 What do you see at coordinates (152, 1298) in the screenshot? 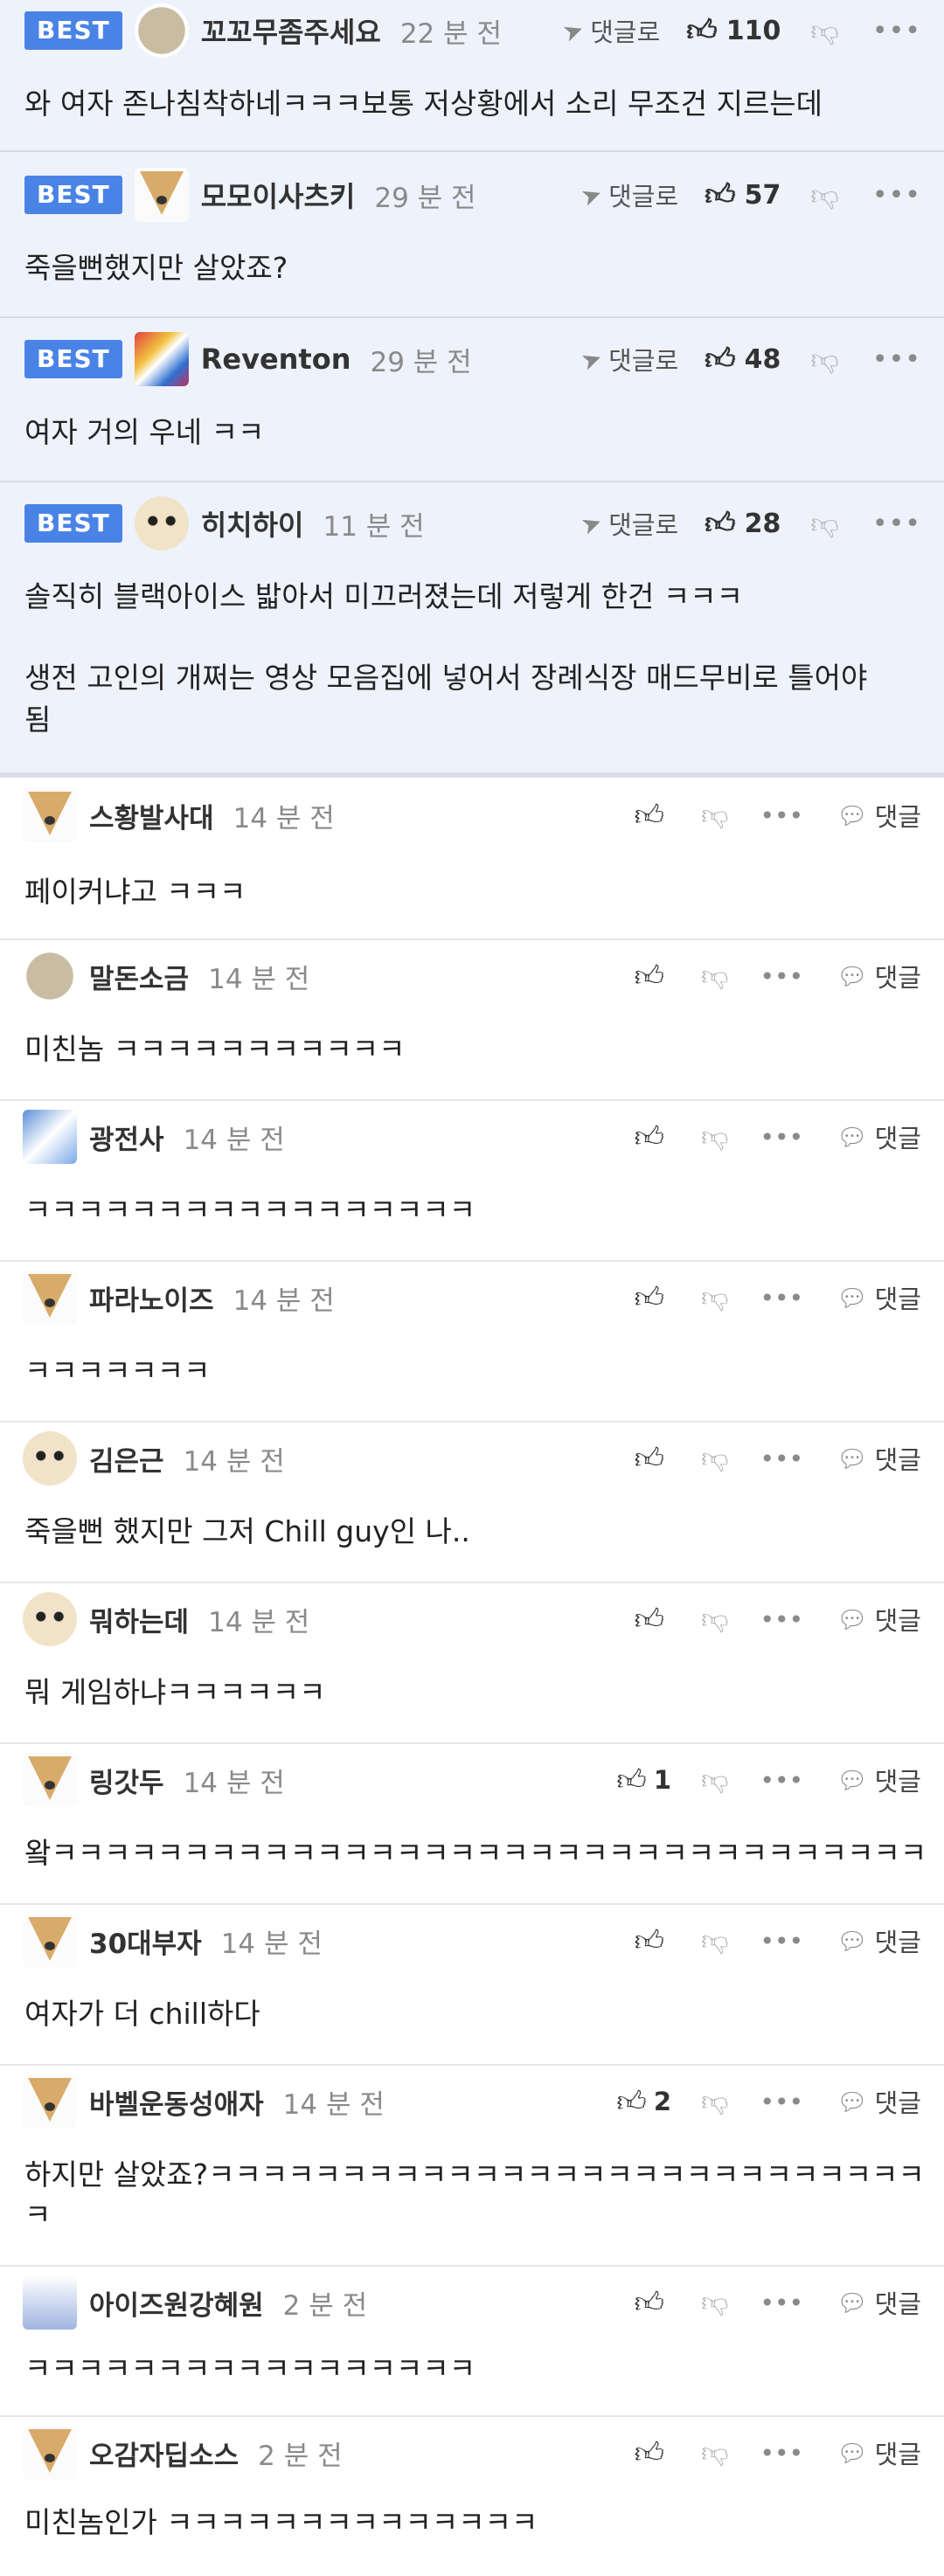
I see `nickname: 파라노이즈` at bounding box center [152, 1298].